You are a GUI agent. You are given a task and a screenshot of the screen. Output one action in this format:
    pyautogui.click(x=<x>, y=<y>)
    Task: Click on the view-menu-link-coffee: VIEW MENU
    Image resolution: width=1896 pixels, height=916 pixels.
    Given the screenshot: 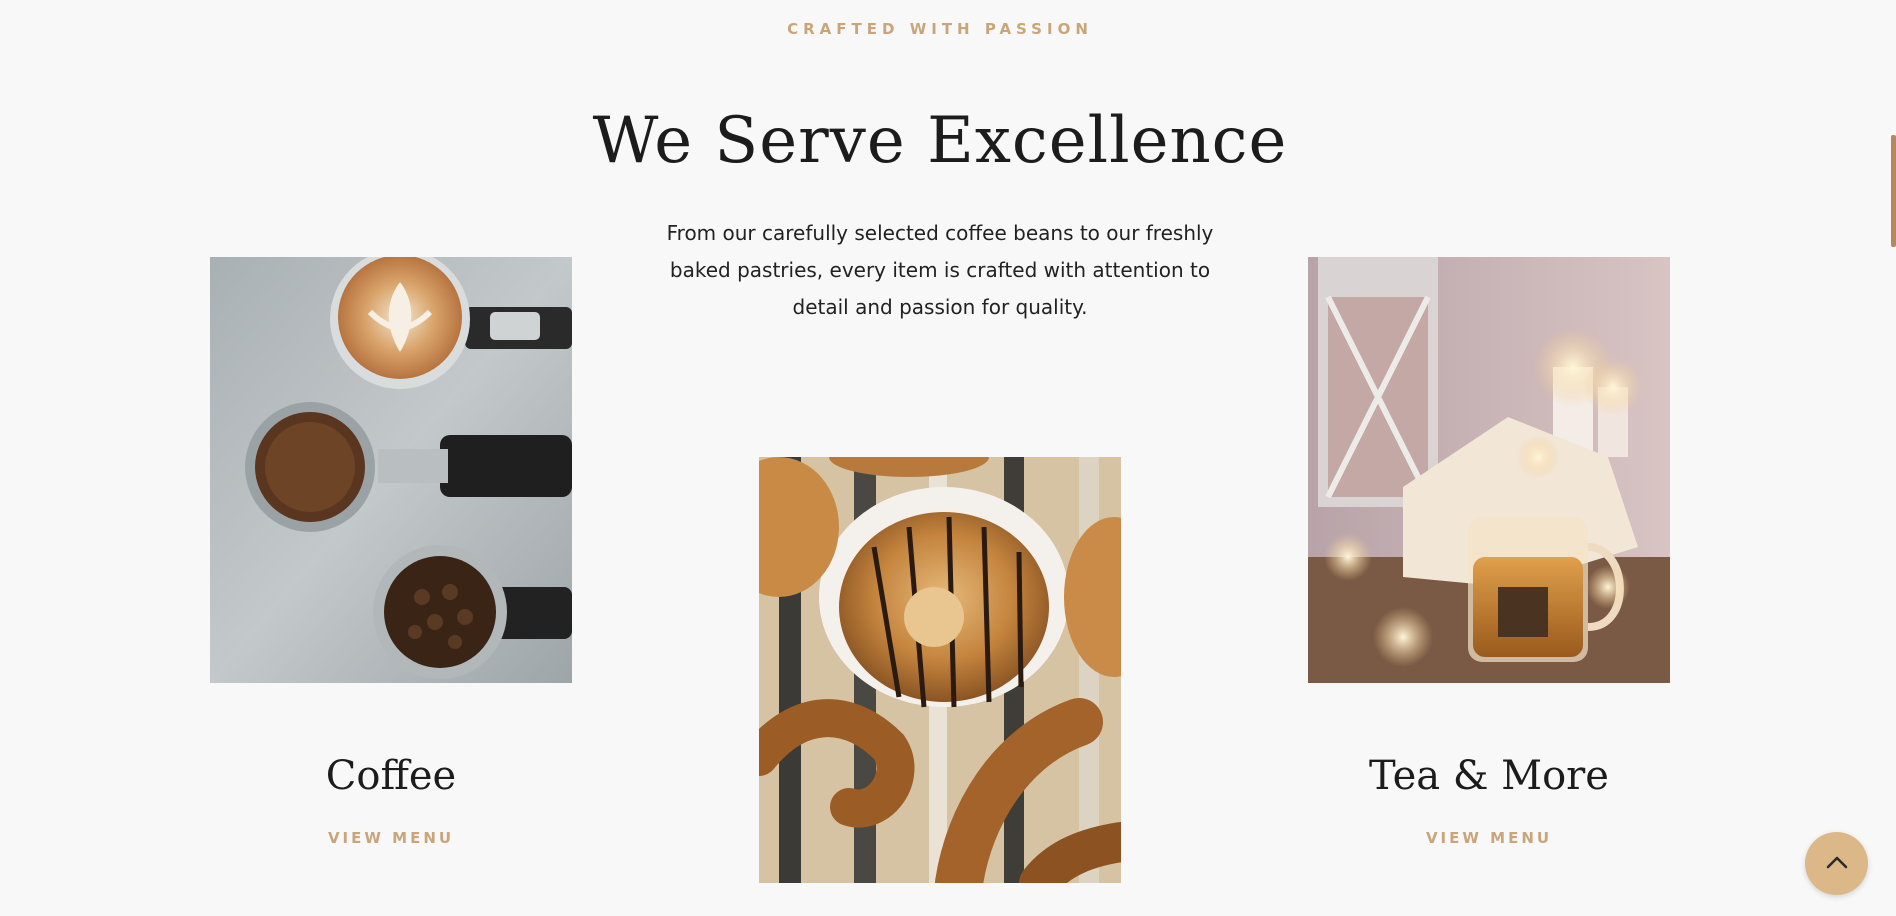 What is the action you would take?
    pyautogui.click(x=391, y=838)
    